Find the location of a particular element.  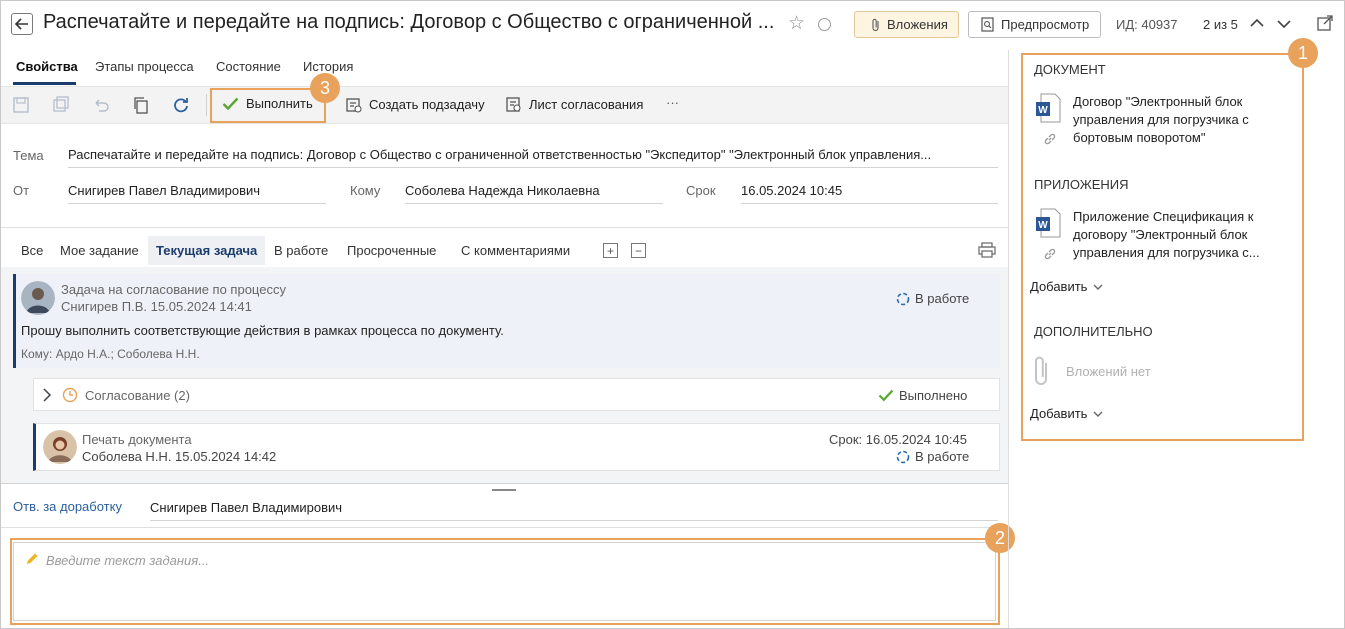

rework-responsible-link: Отв. за доработку is located at coordinates (67, 506).